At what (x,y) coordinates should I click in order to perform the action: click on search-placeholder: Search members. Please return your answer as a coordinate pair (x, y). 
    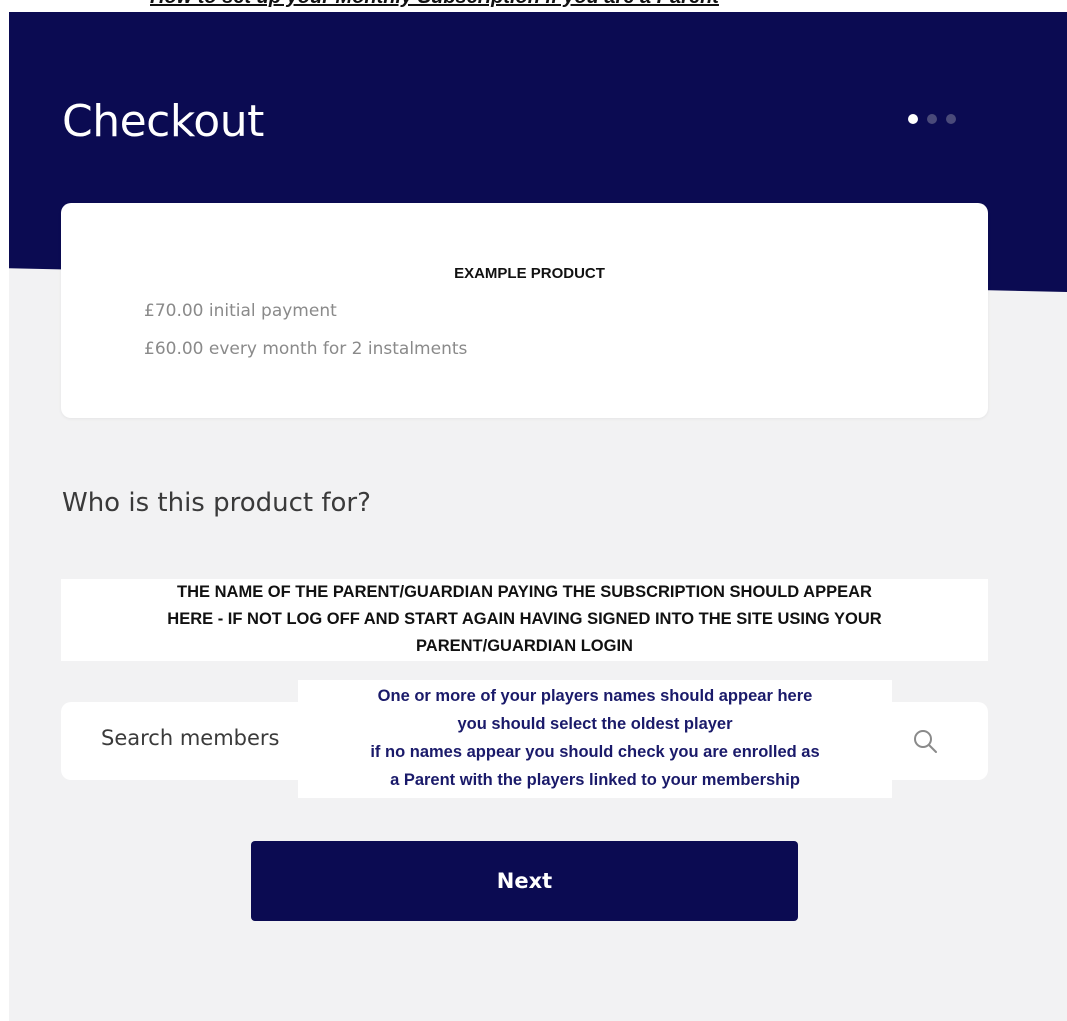
    Looking at the image, I should click on (190, 738).